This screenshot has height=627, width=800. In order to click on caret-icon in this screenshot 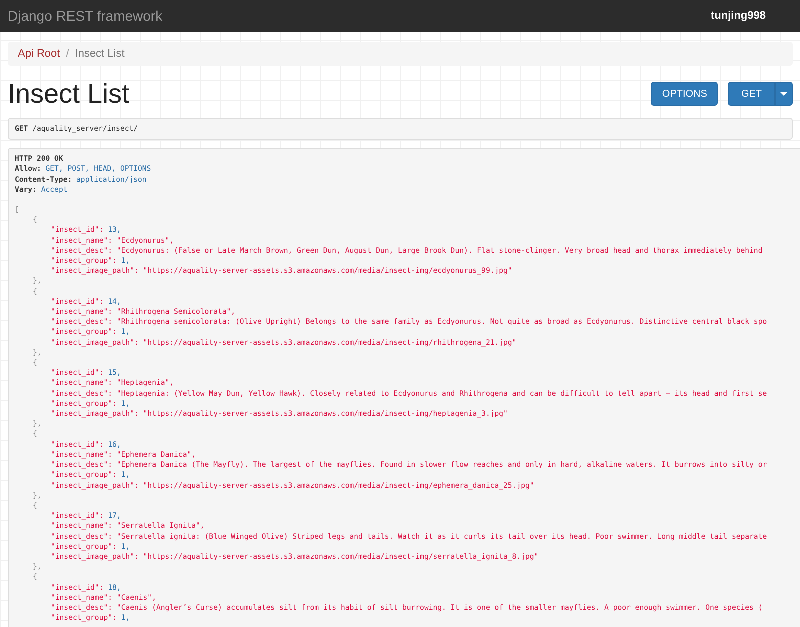, I will do `click(784, 94)`.